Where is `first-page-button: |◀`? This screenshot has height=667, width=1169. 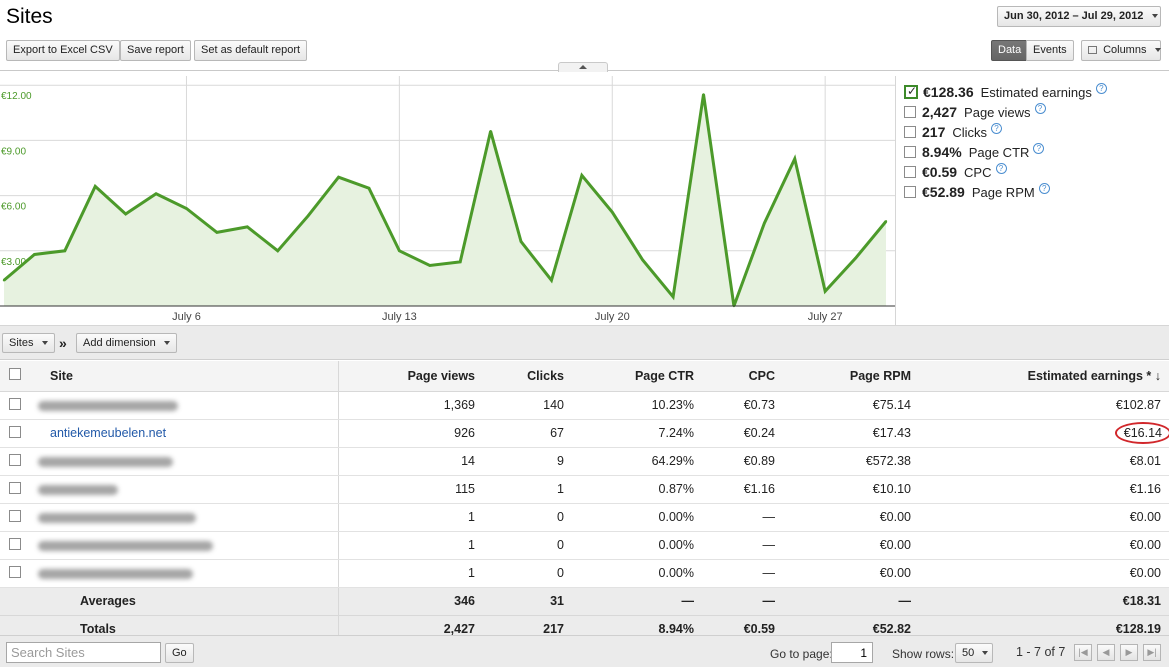 first-page-button: |◀ is located at coordinates (1083, 652).